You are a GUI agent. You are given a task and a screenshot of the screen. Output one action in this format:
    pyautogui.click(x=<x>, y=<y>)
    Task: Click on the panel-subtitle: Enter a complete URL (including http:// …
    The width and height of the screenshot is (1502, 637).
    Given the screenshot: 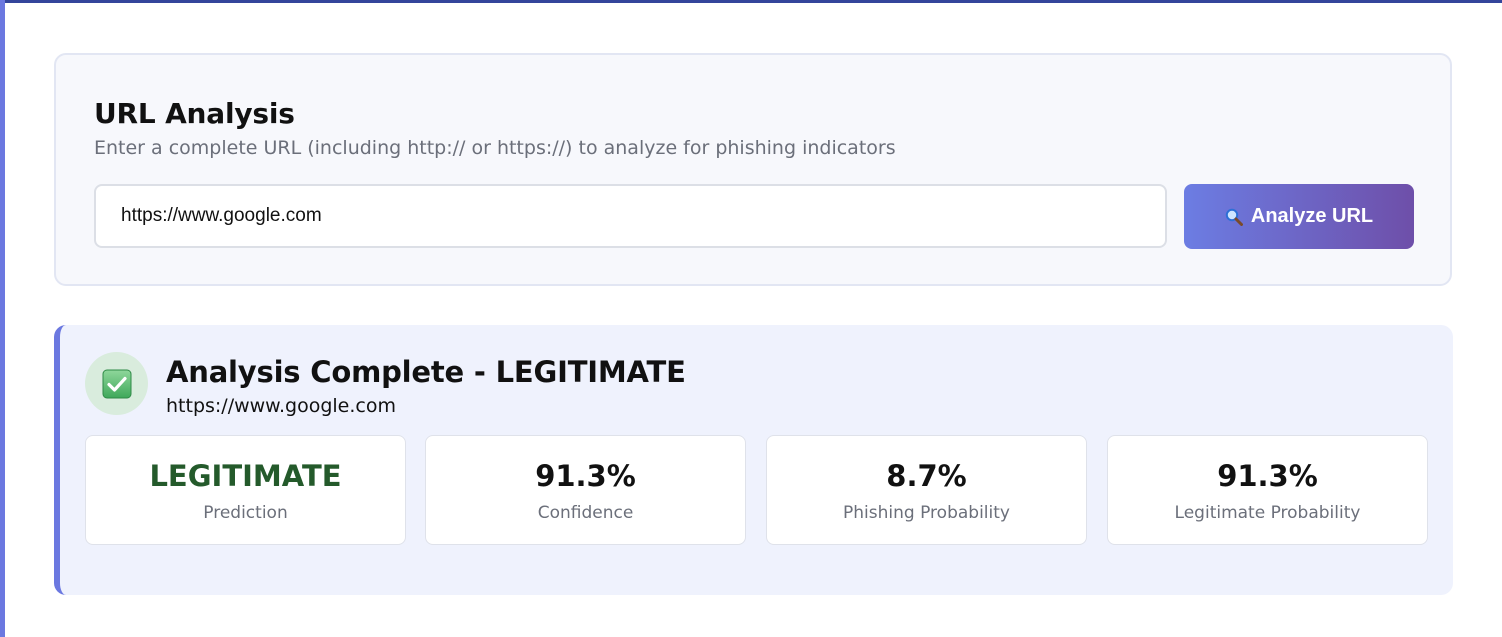 What is the action you would take?
    pyautogui.click(x=495, y=148)
    